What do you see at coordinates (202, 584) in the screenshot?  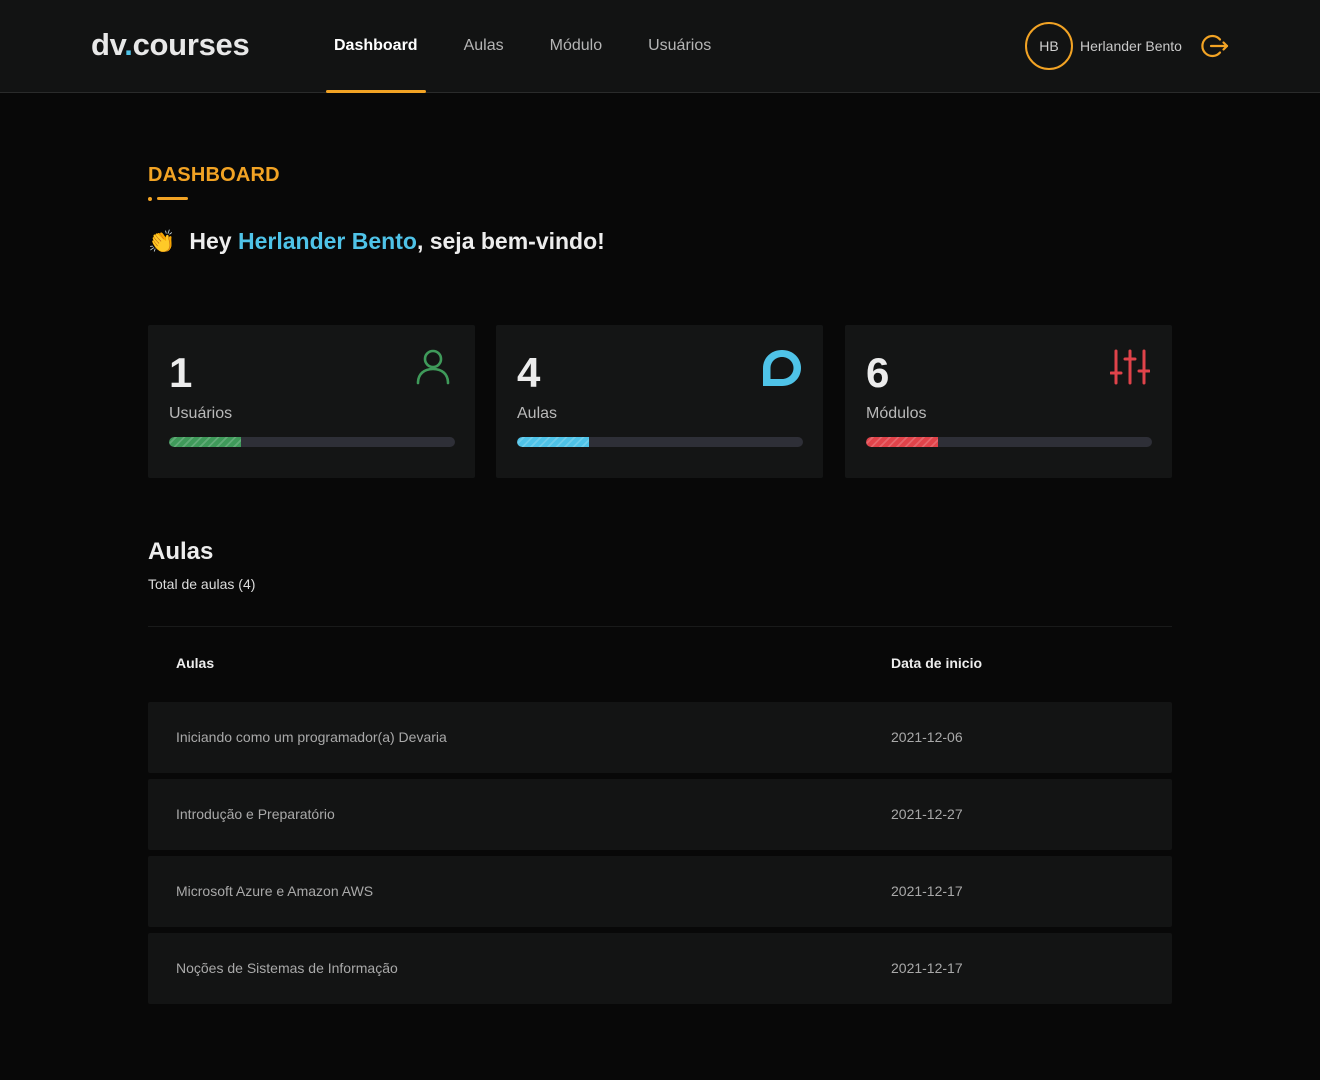 I see `section-subtitle: Total de aulas (4)` at bounding box center [202, 584].